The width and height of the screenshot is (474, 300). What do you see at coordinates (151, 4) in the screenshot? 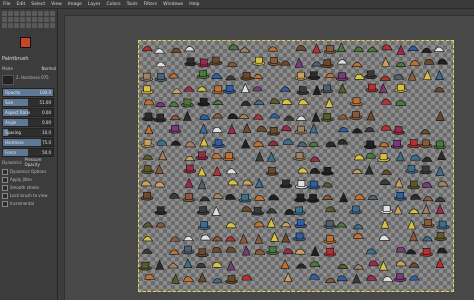
I see `menu-item-filters: Filters` at bounding box center [151, 4].